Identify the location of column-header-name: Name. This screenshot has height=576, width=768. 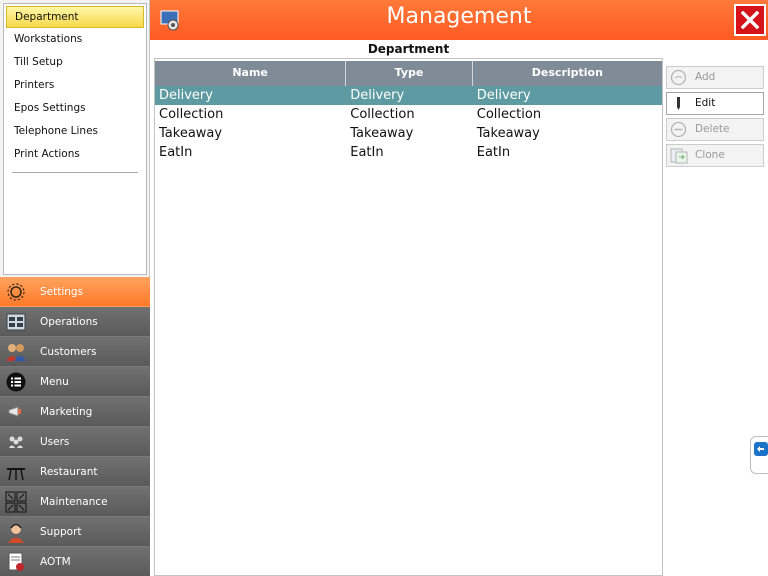
(251, 73).